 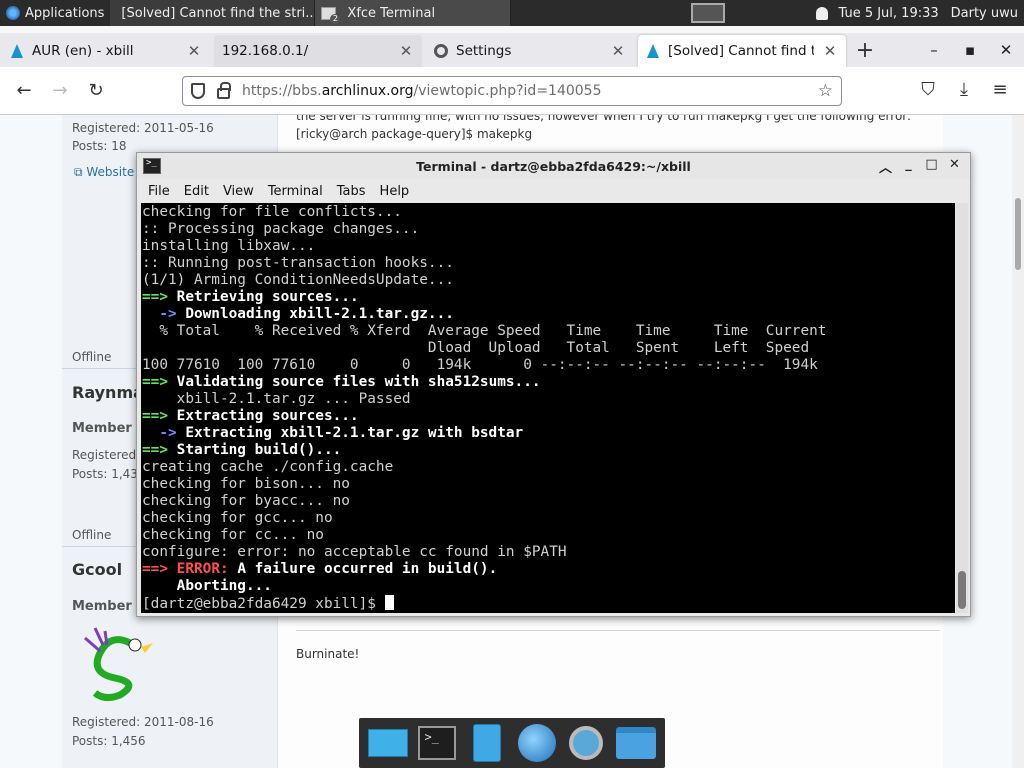 I want to click on applications-menu-button: Applications, so click(x=55, y=13).